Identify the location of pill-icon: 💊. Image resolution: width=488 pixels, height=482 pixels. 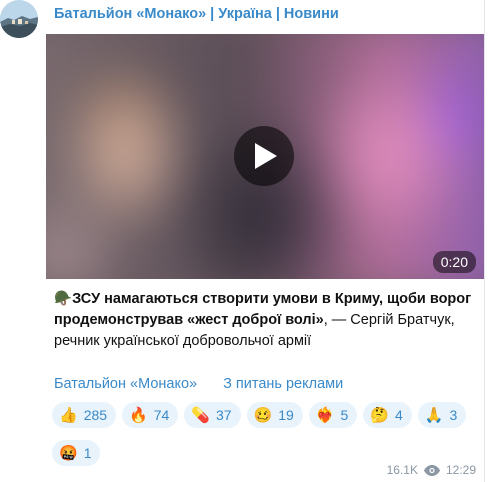
(200, 415).